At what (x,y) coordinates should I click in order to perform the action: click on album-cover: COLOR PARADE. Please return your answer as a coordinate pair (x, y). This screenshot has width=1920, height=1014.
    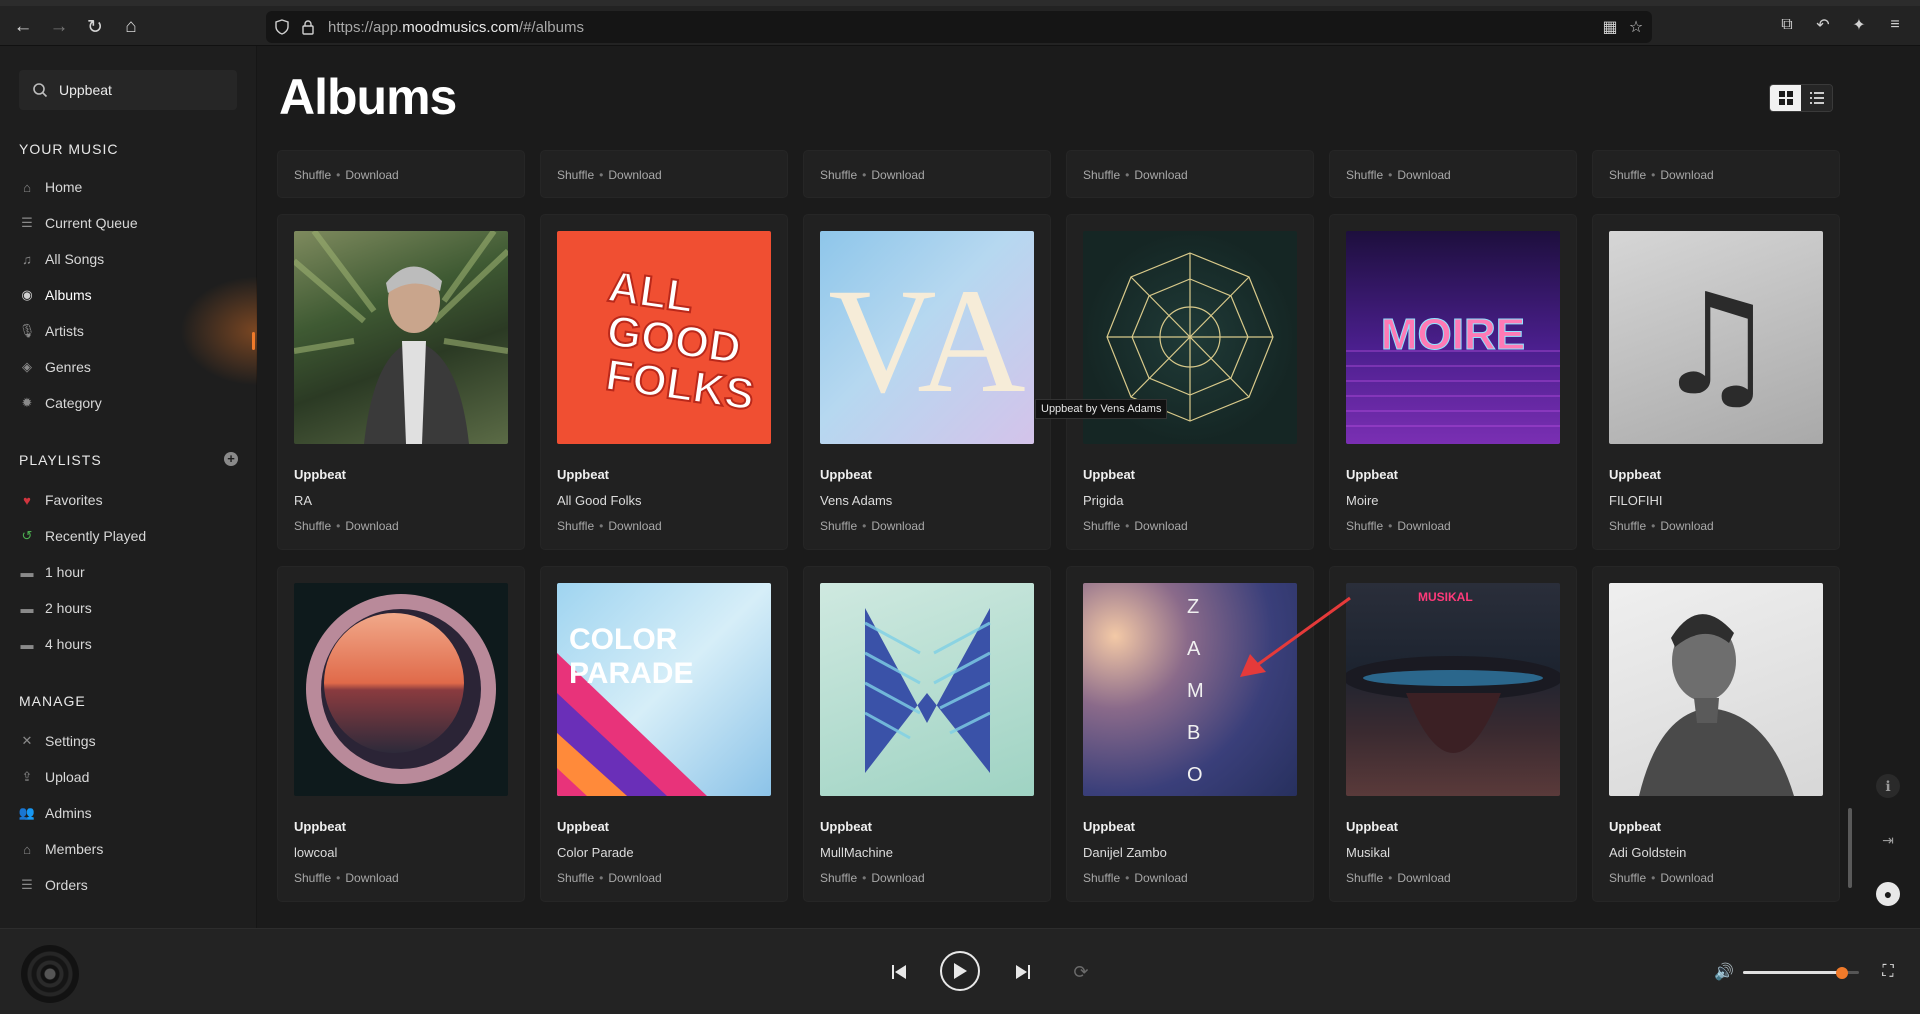
    Looking at the image, I should click on (664, 689).